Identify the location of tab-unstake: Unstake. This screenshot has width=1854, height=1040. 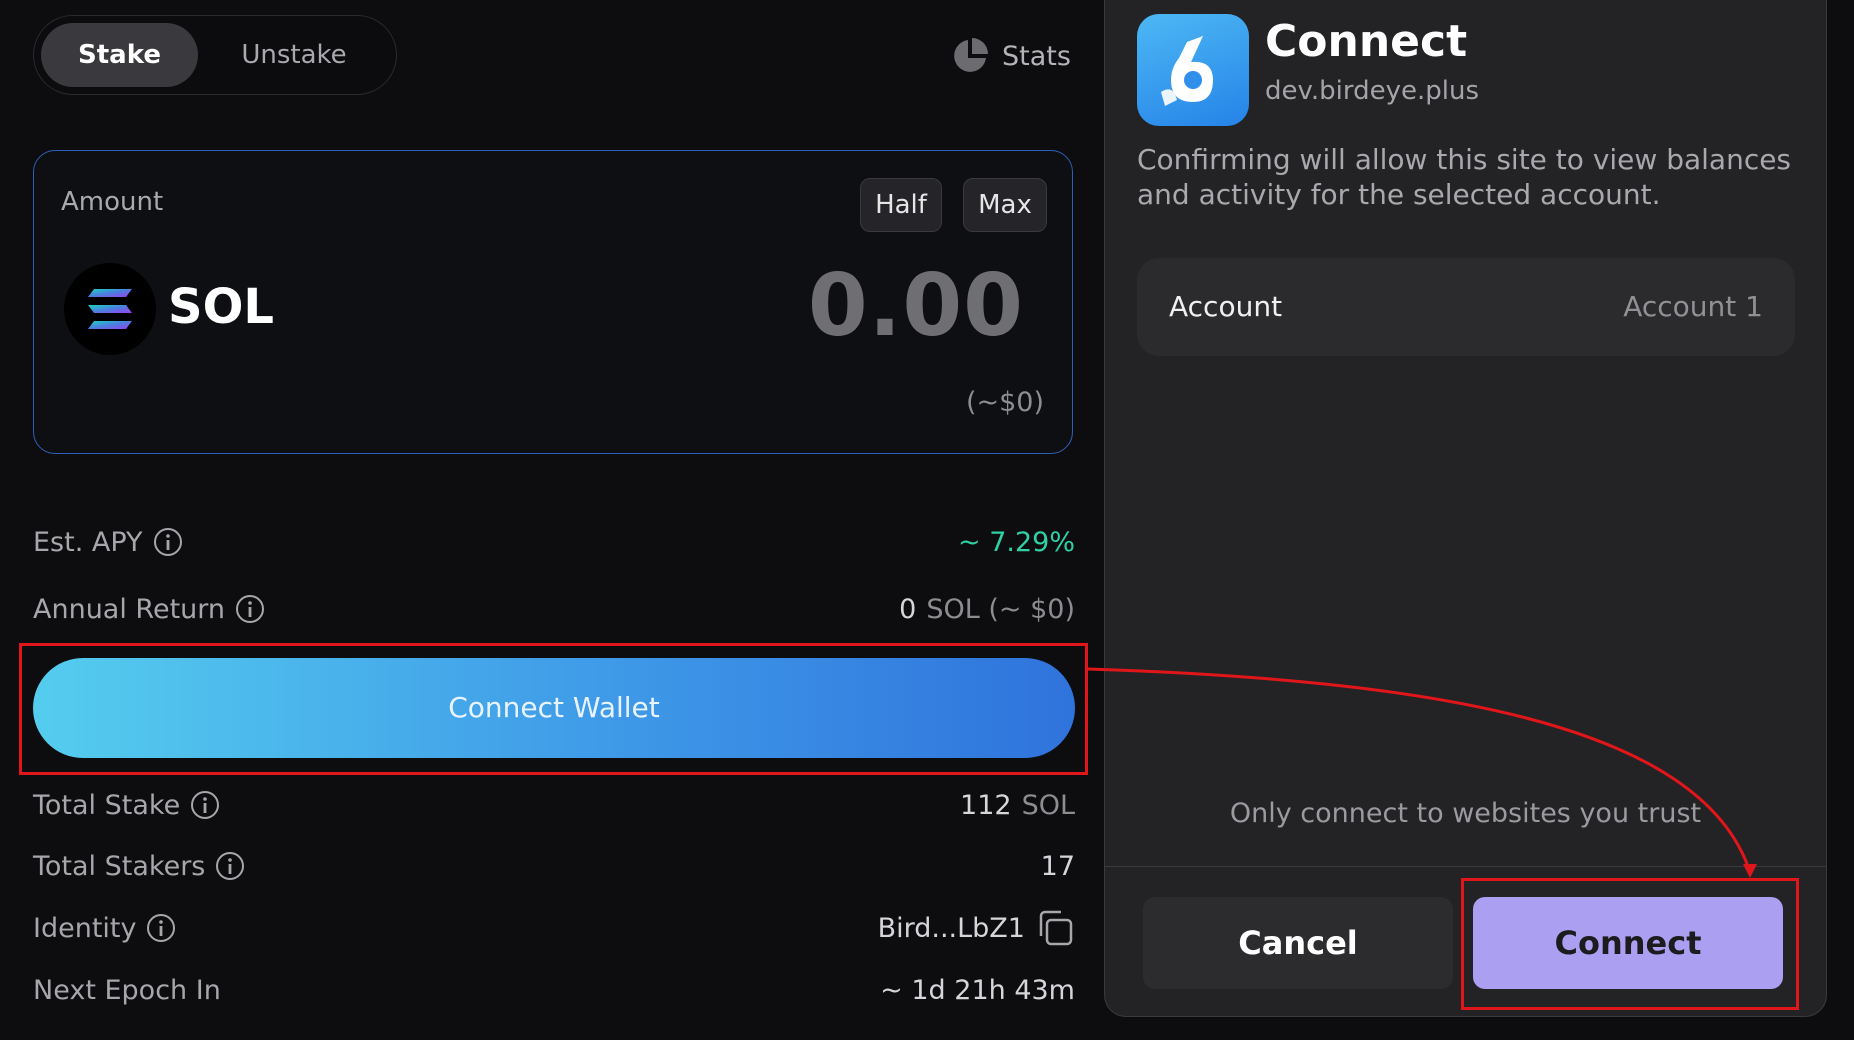
(294, 55).